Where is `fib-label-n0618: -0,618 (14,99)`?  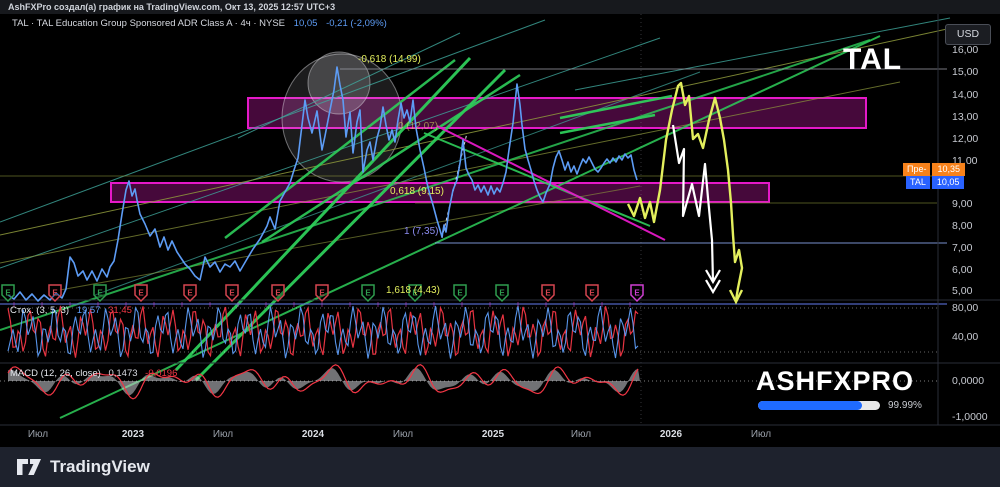 fib-label-n0618: -0,618 (14,99) is located at coordinates (389, 59).